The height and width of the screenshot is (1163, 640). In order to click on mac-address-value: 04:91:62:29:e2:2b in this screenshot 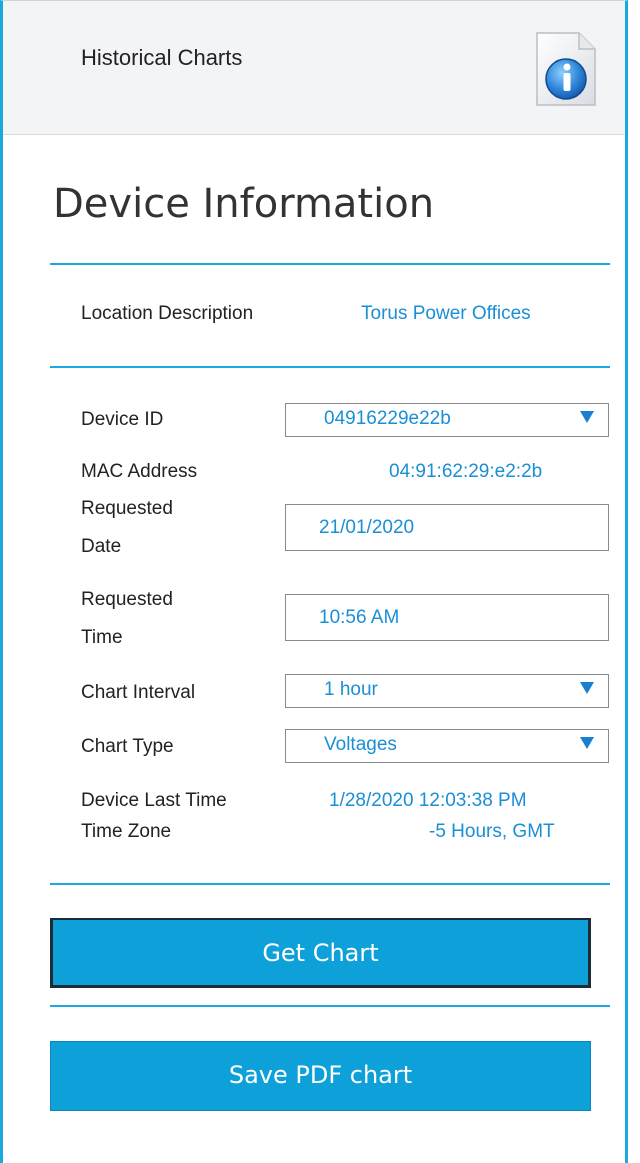, I will do `click(466, 471)`.